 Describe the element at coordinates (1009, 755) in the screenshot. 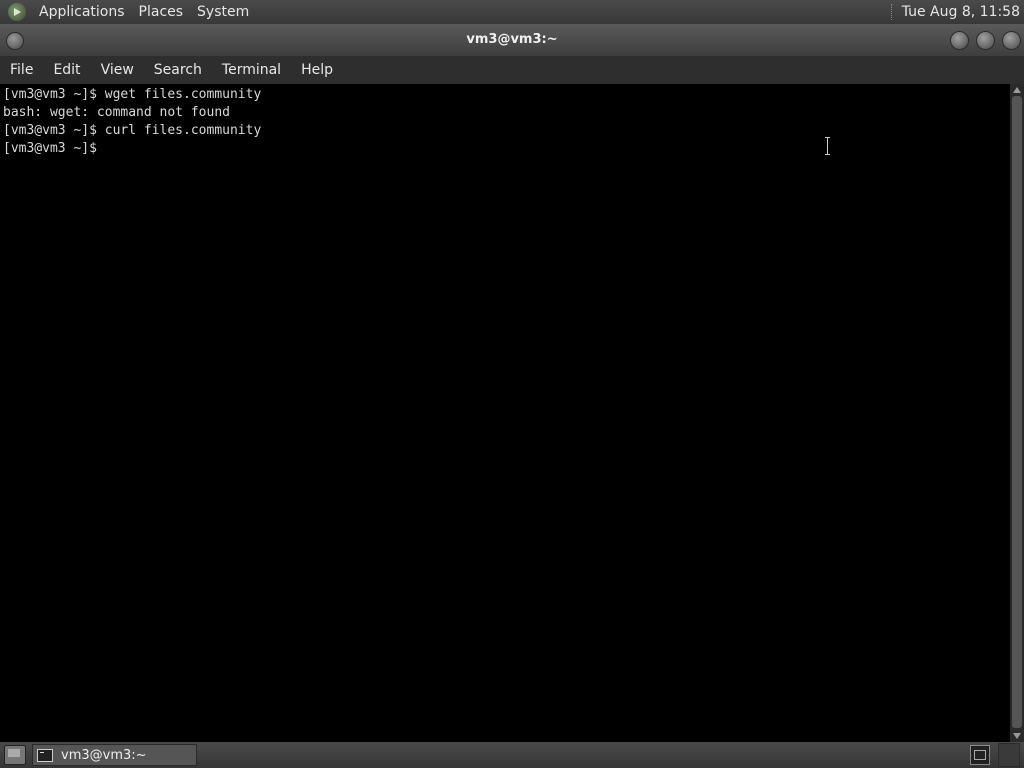

I see `trash-icon` at that location.